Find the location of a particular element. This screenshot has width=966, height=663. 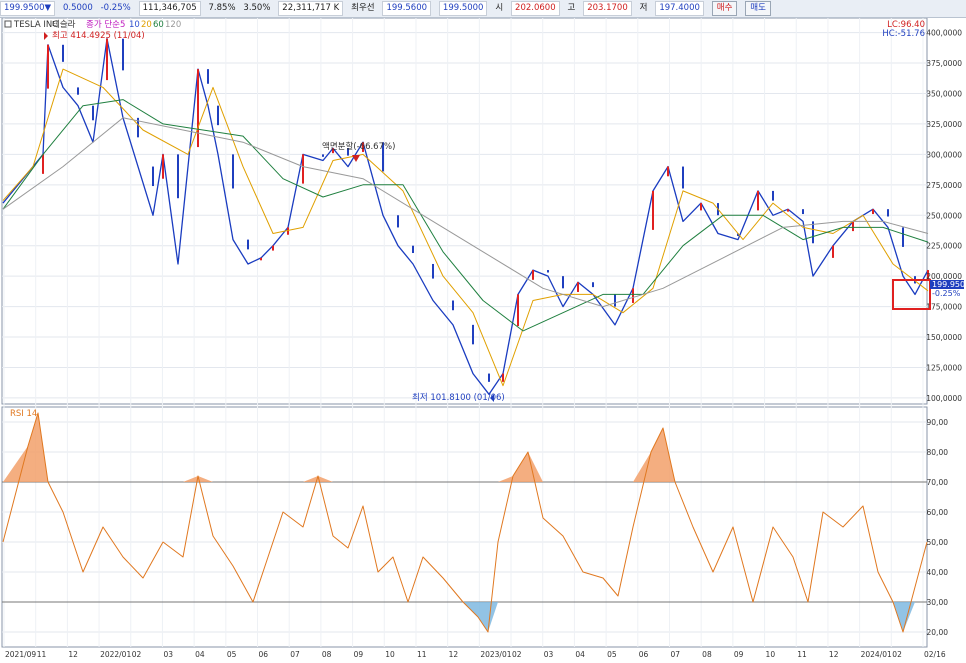

high-value: 203.1700 is located at coordinates (607, 8).